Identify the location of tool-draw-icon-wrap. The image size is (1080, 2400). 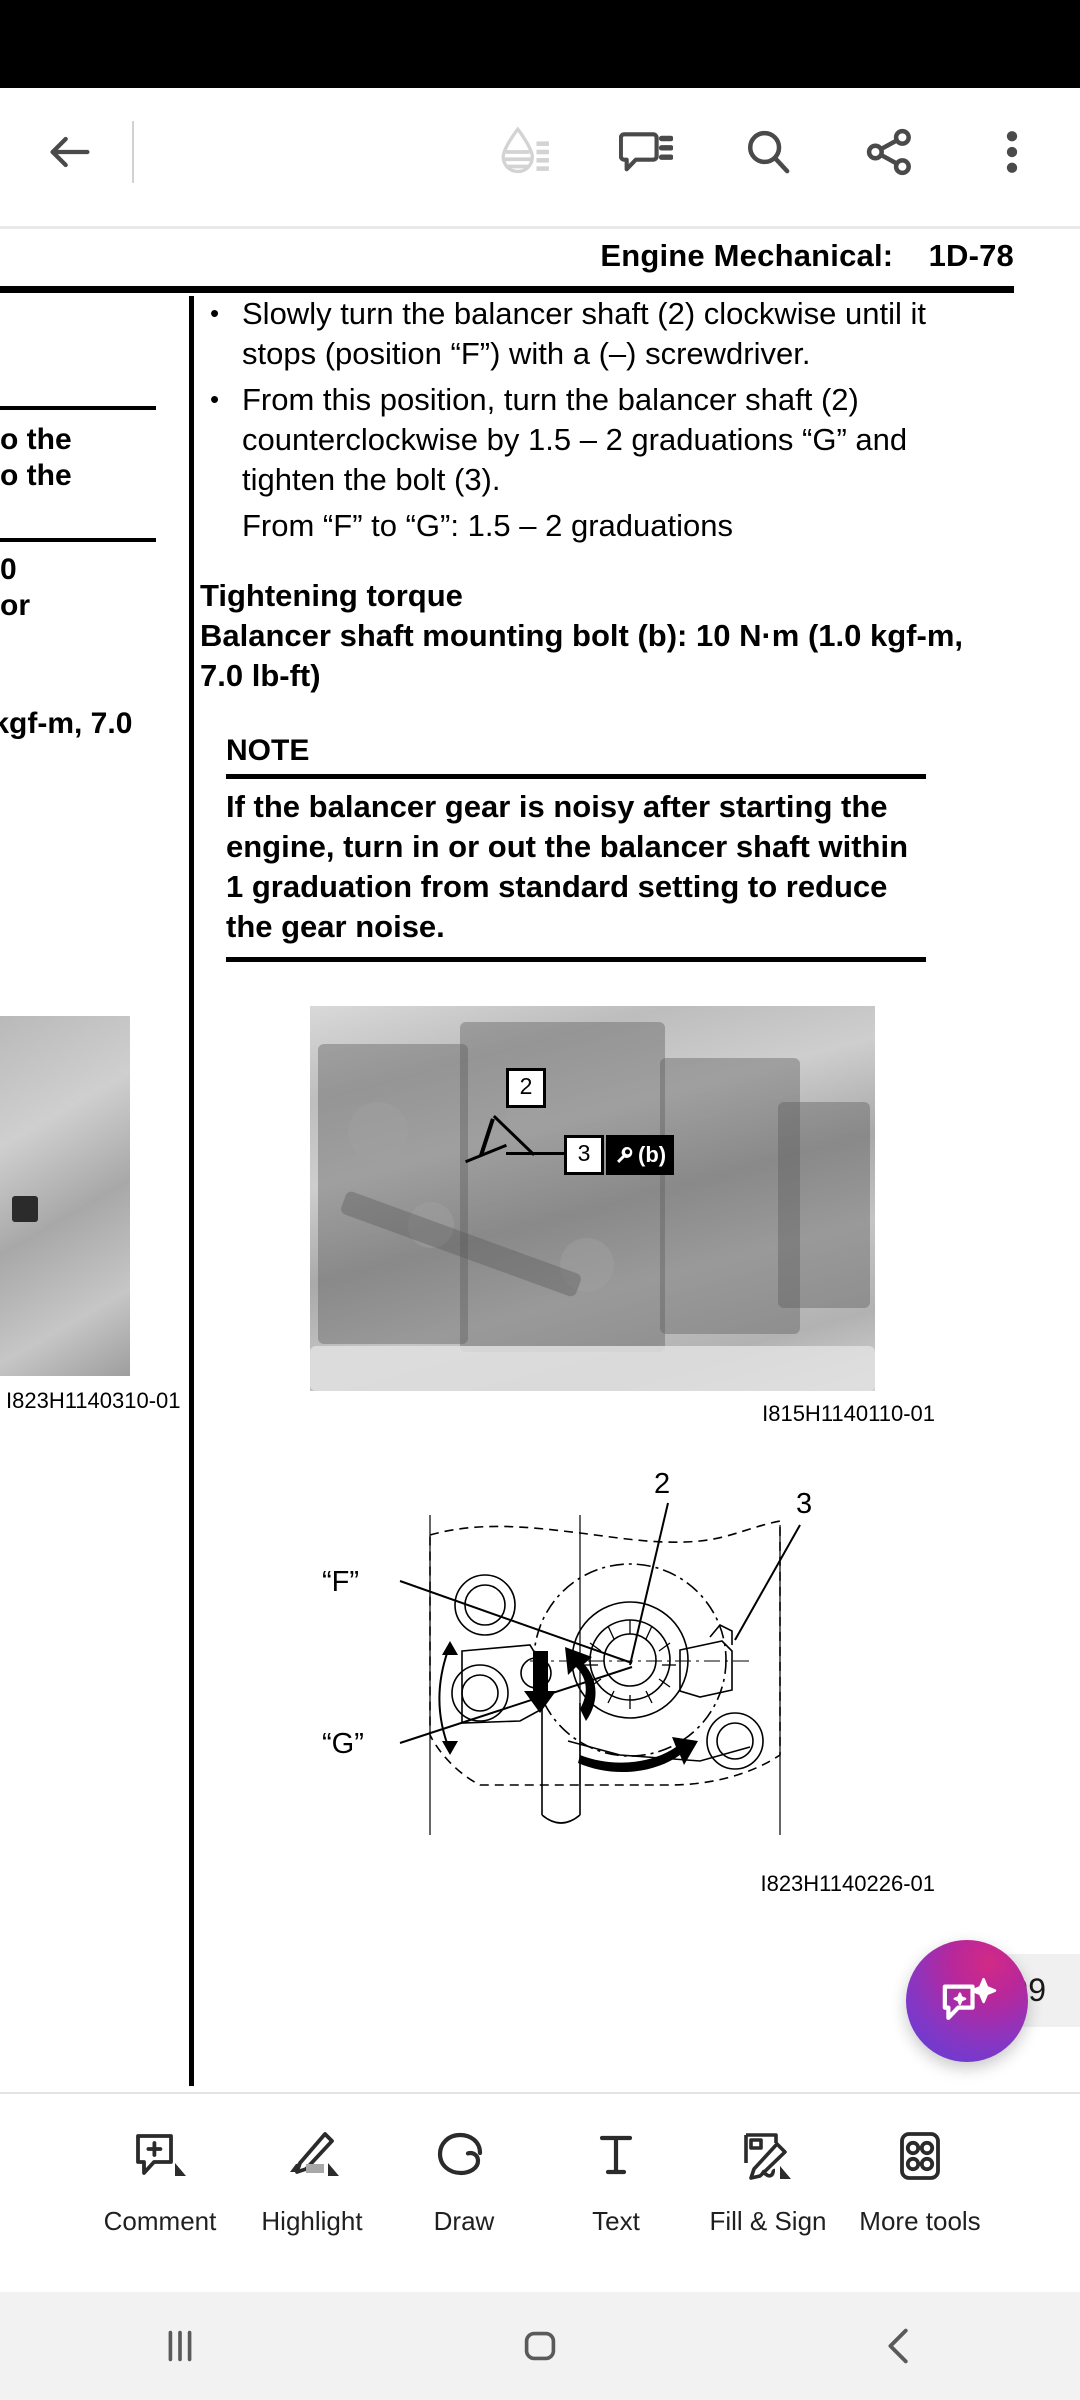
(464, 2159).